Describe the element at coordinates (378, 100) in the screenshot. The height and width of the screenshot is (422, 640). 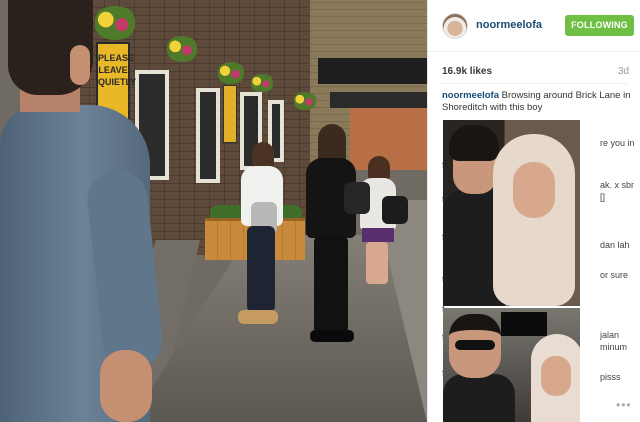
I see `shop-canopy-lower` at that location.